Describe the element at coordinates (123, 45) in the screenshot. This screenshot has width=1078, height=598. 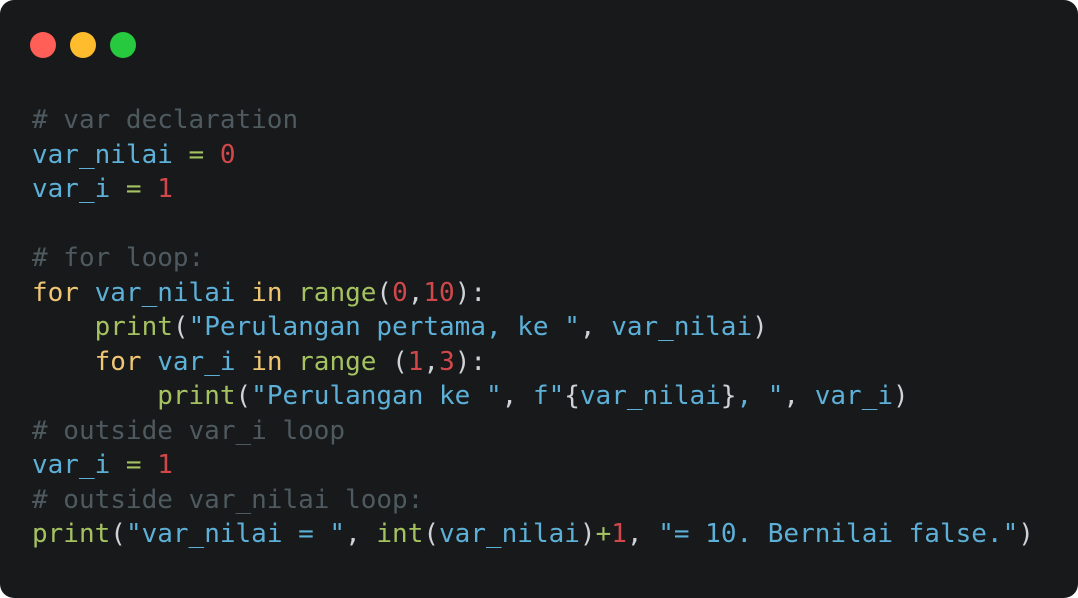
I see `maximize-dot-icon` at that location.